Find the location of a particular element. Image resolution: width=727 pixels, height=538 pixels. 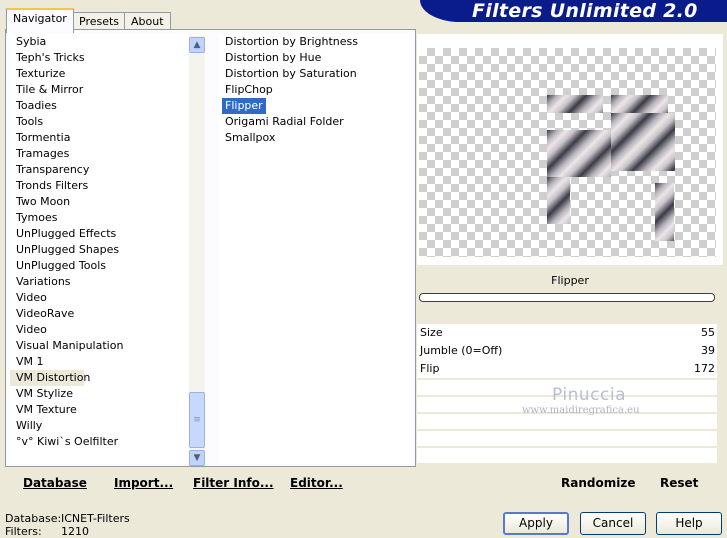

filter-item: Distortion by Hue is located at coordinates (314, 58).